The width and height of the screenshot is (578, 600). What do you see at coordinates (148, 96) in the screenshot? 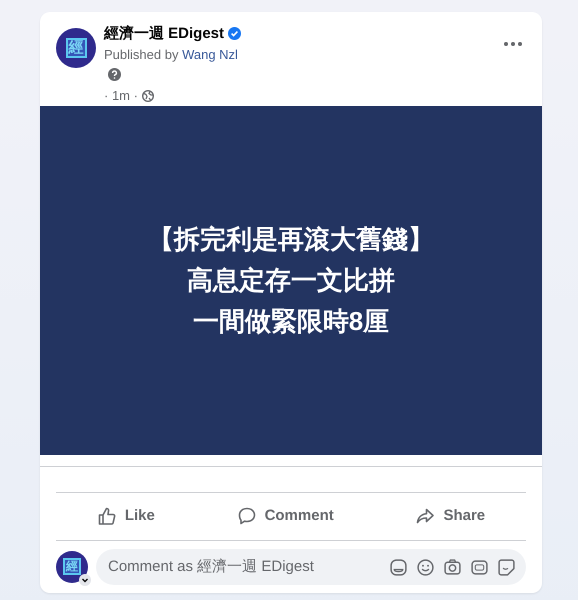
I see `globe-icon` at bounding box center [148, 96].